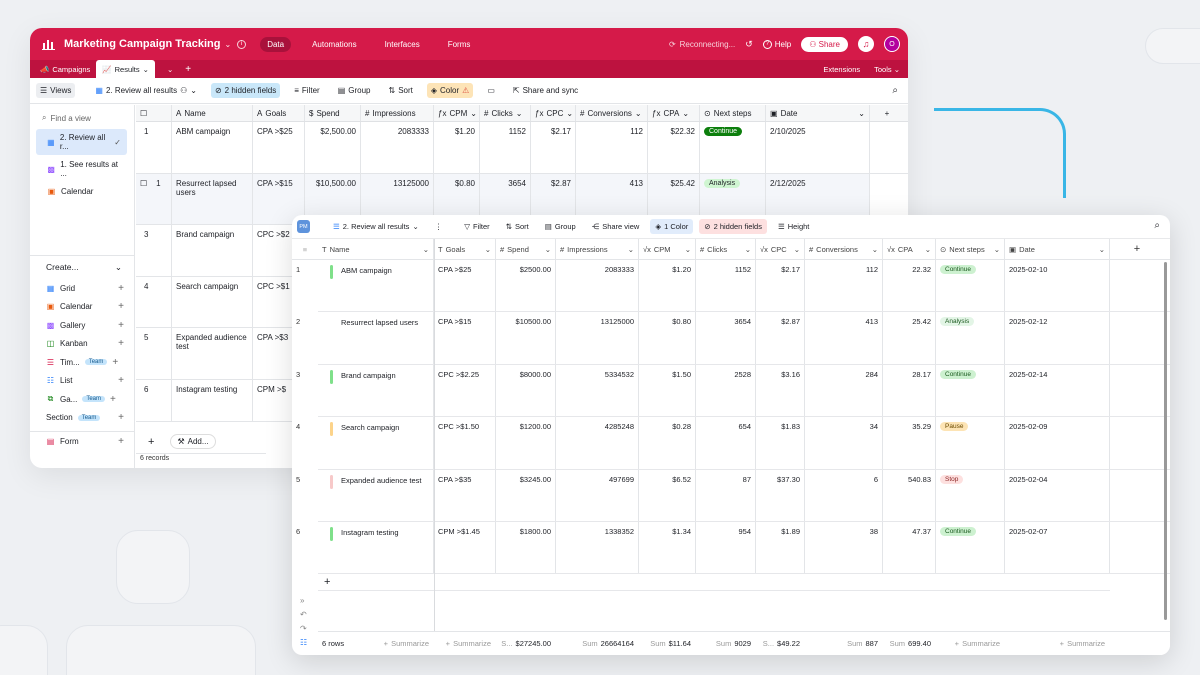 This screenshot has width=1200, height=675. What do you see at coordinates (450, 90) in the screenshot?
I see `color-button: ◈ Color ⚠` at bounding box center [450, 90].